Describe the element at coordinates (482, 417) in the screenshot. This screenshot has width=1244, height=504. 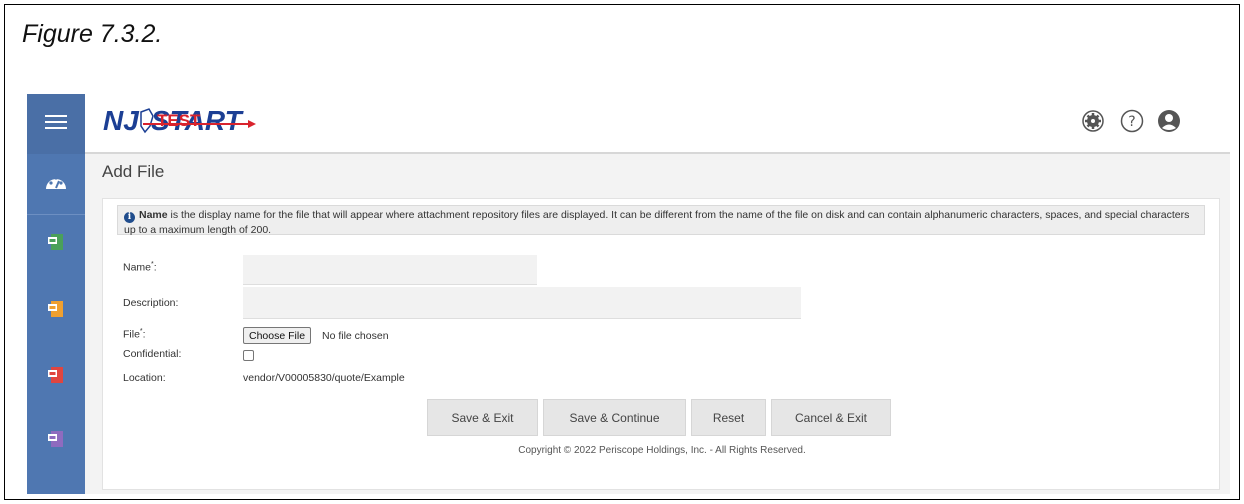
I see `save-exit-button: Save & Exit` at that location.